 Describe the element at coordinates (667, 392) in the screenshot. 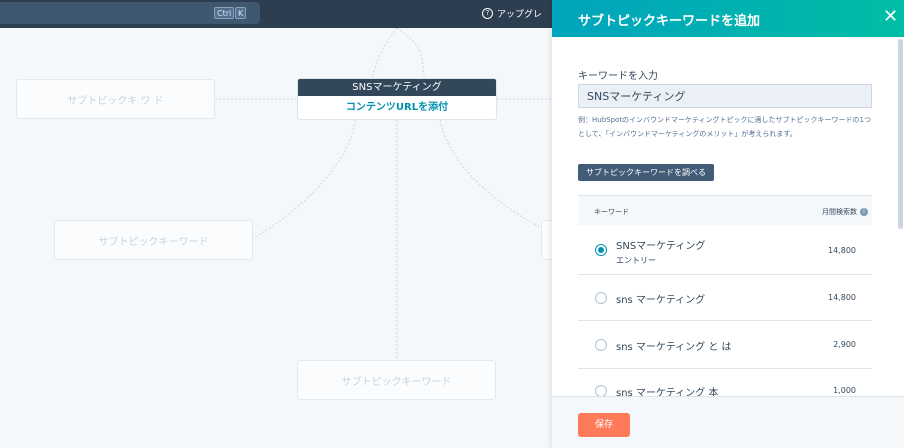

I see `row-keyword: sns マーケティング 本` at that location.